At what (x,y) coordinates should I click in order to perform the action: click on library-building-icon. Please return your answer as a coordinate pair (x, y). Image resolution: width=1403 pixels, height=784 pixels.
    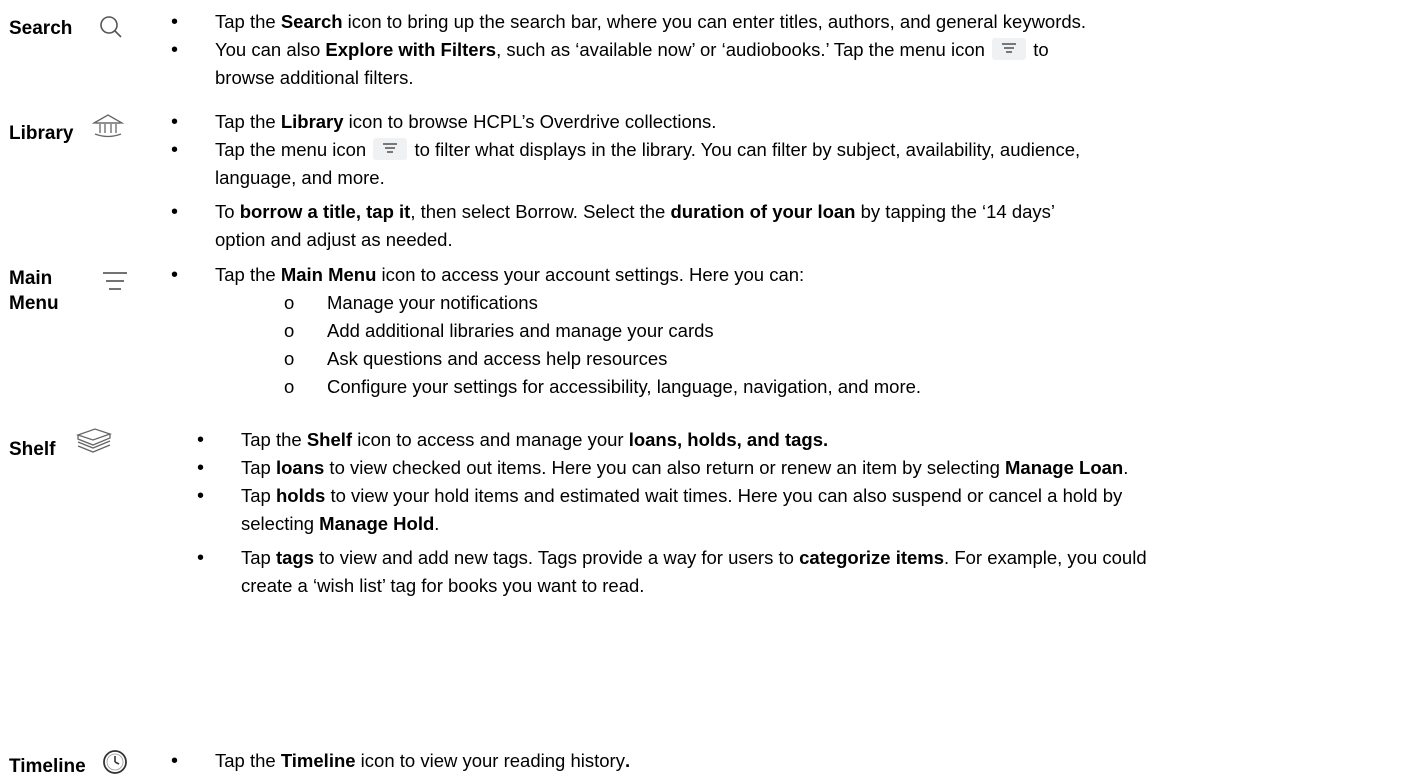
    Looking at the image, I should click on (108, 130).